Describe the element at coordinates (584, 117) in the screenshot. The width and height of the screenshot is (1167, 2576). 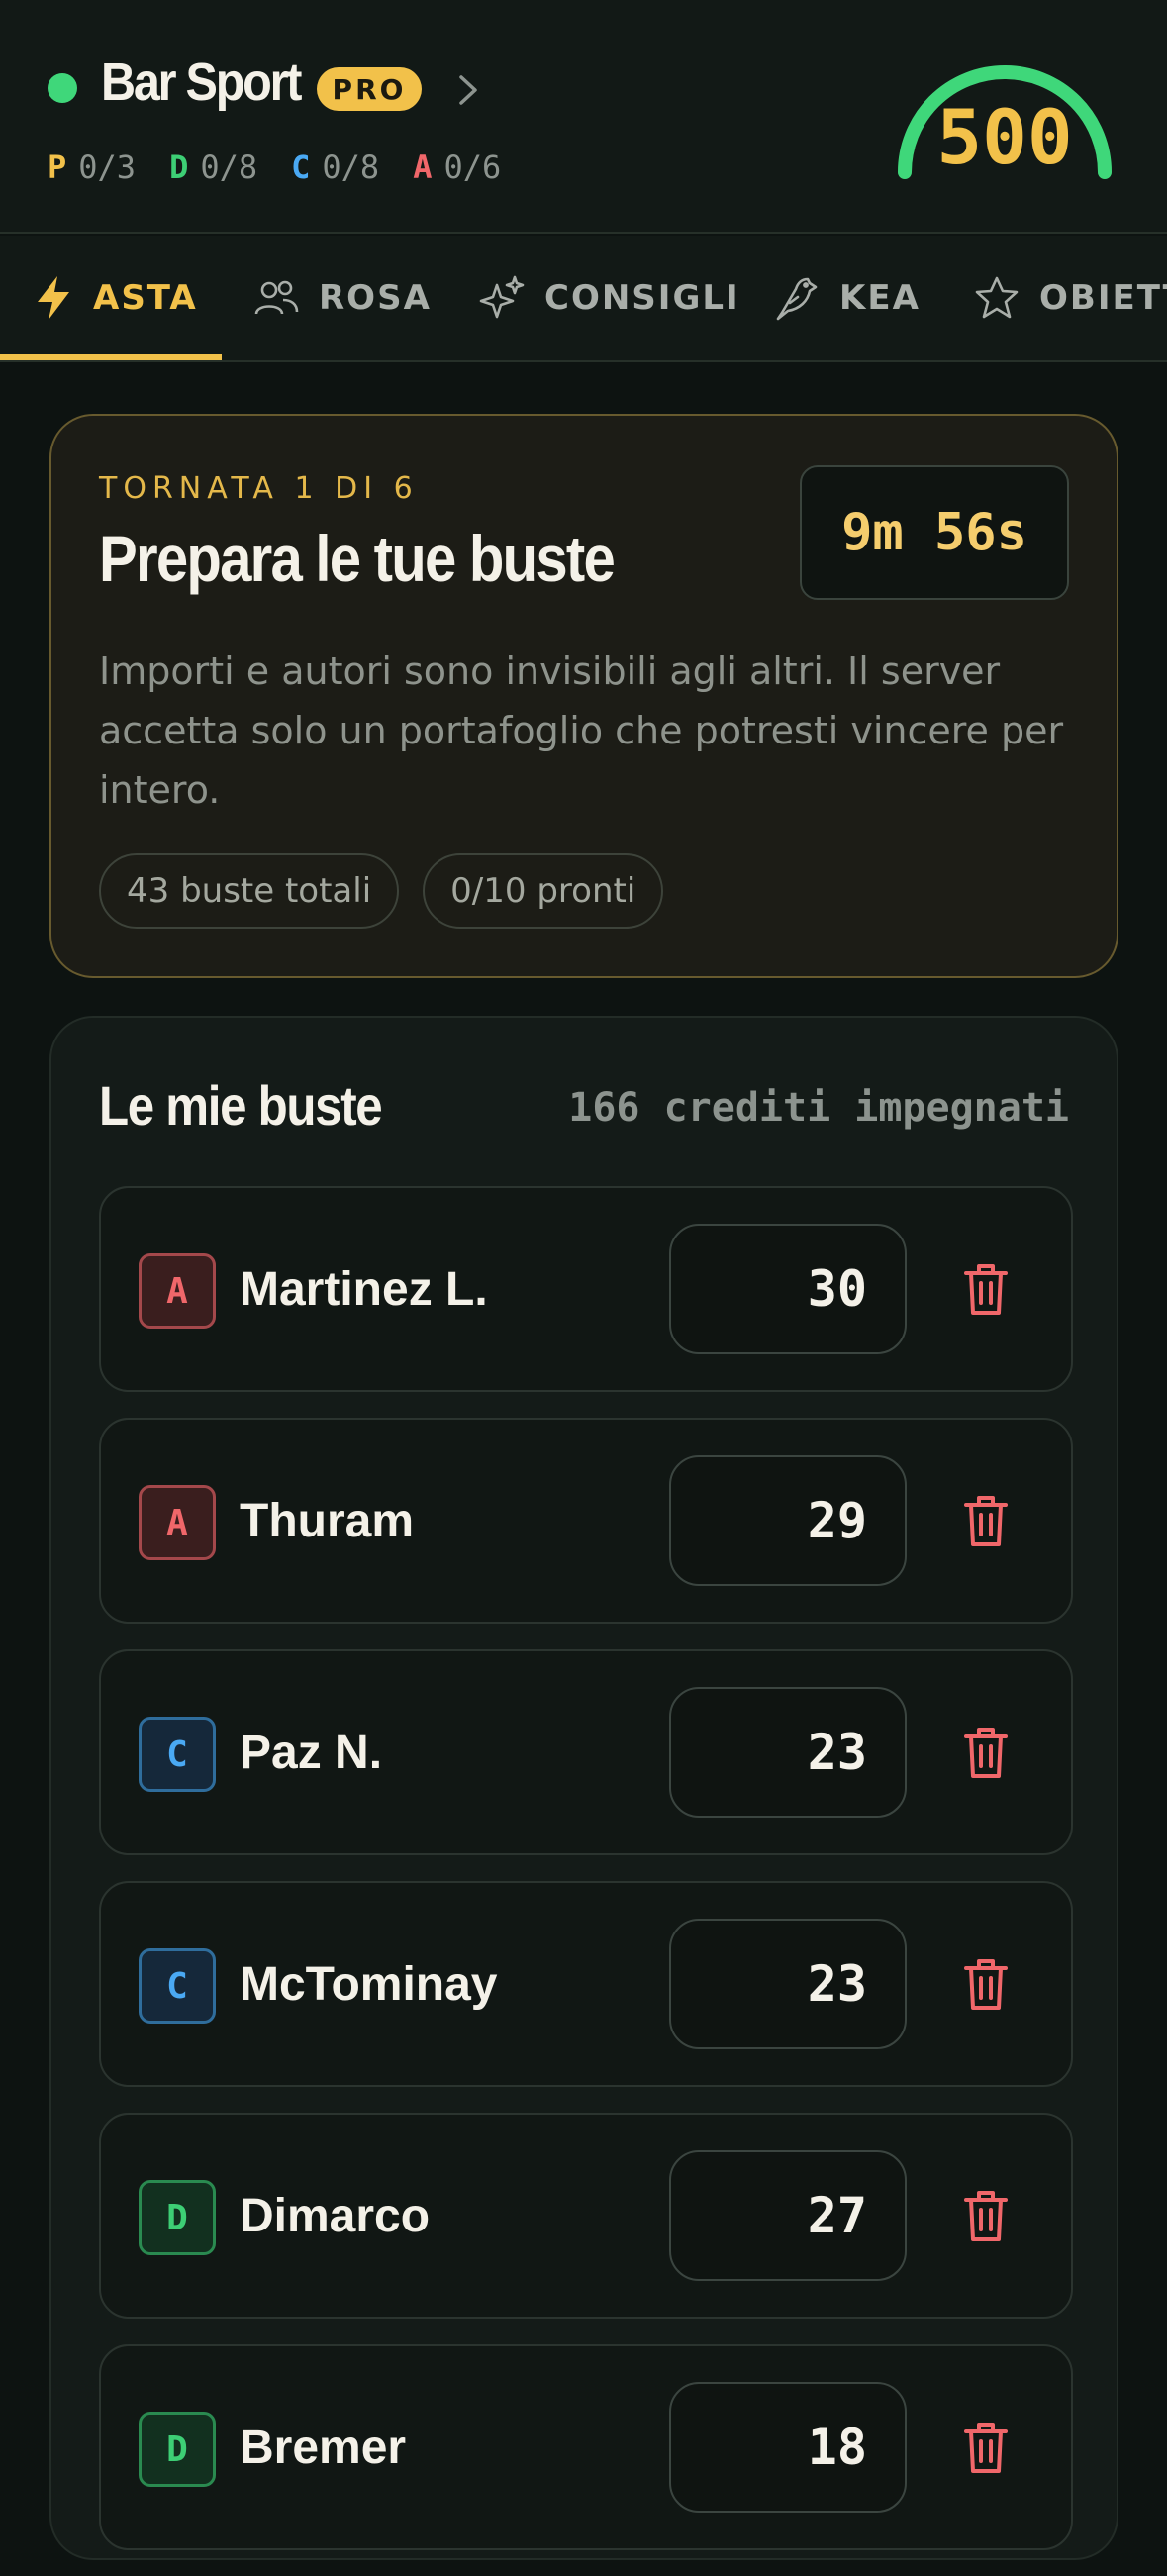
I see `app-header: Bar Sport PRO P 0/3 D 0/8 C 0/8 A 0/6 500` at that location.